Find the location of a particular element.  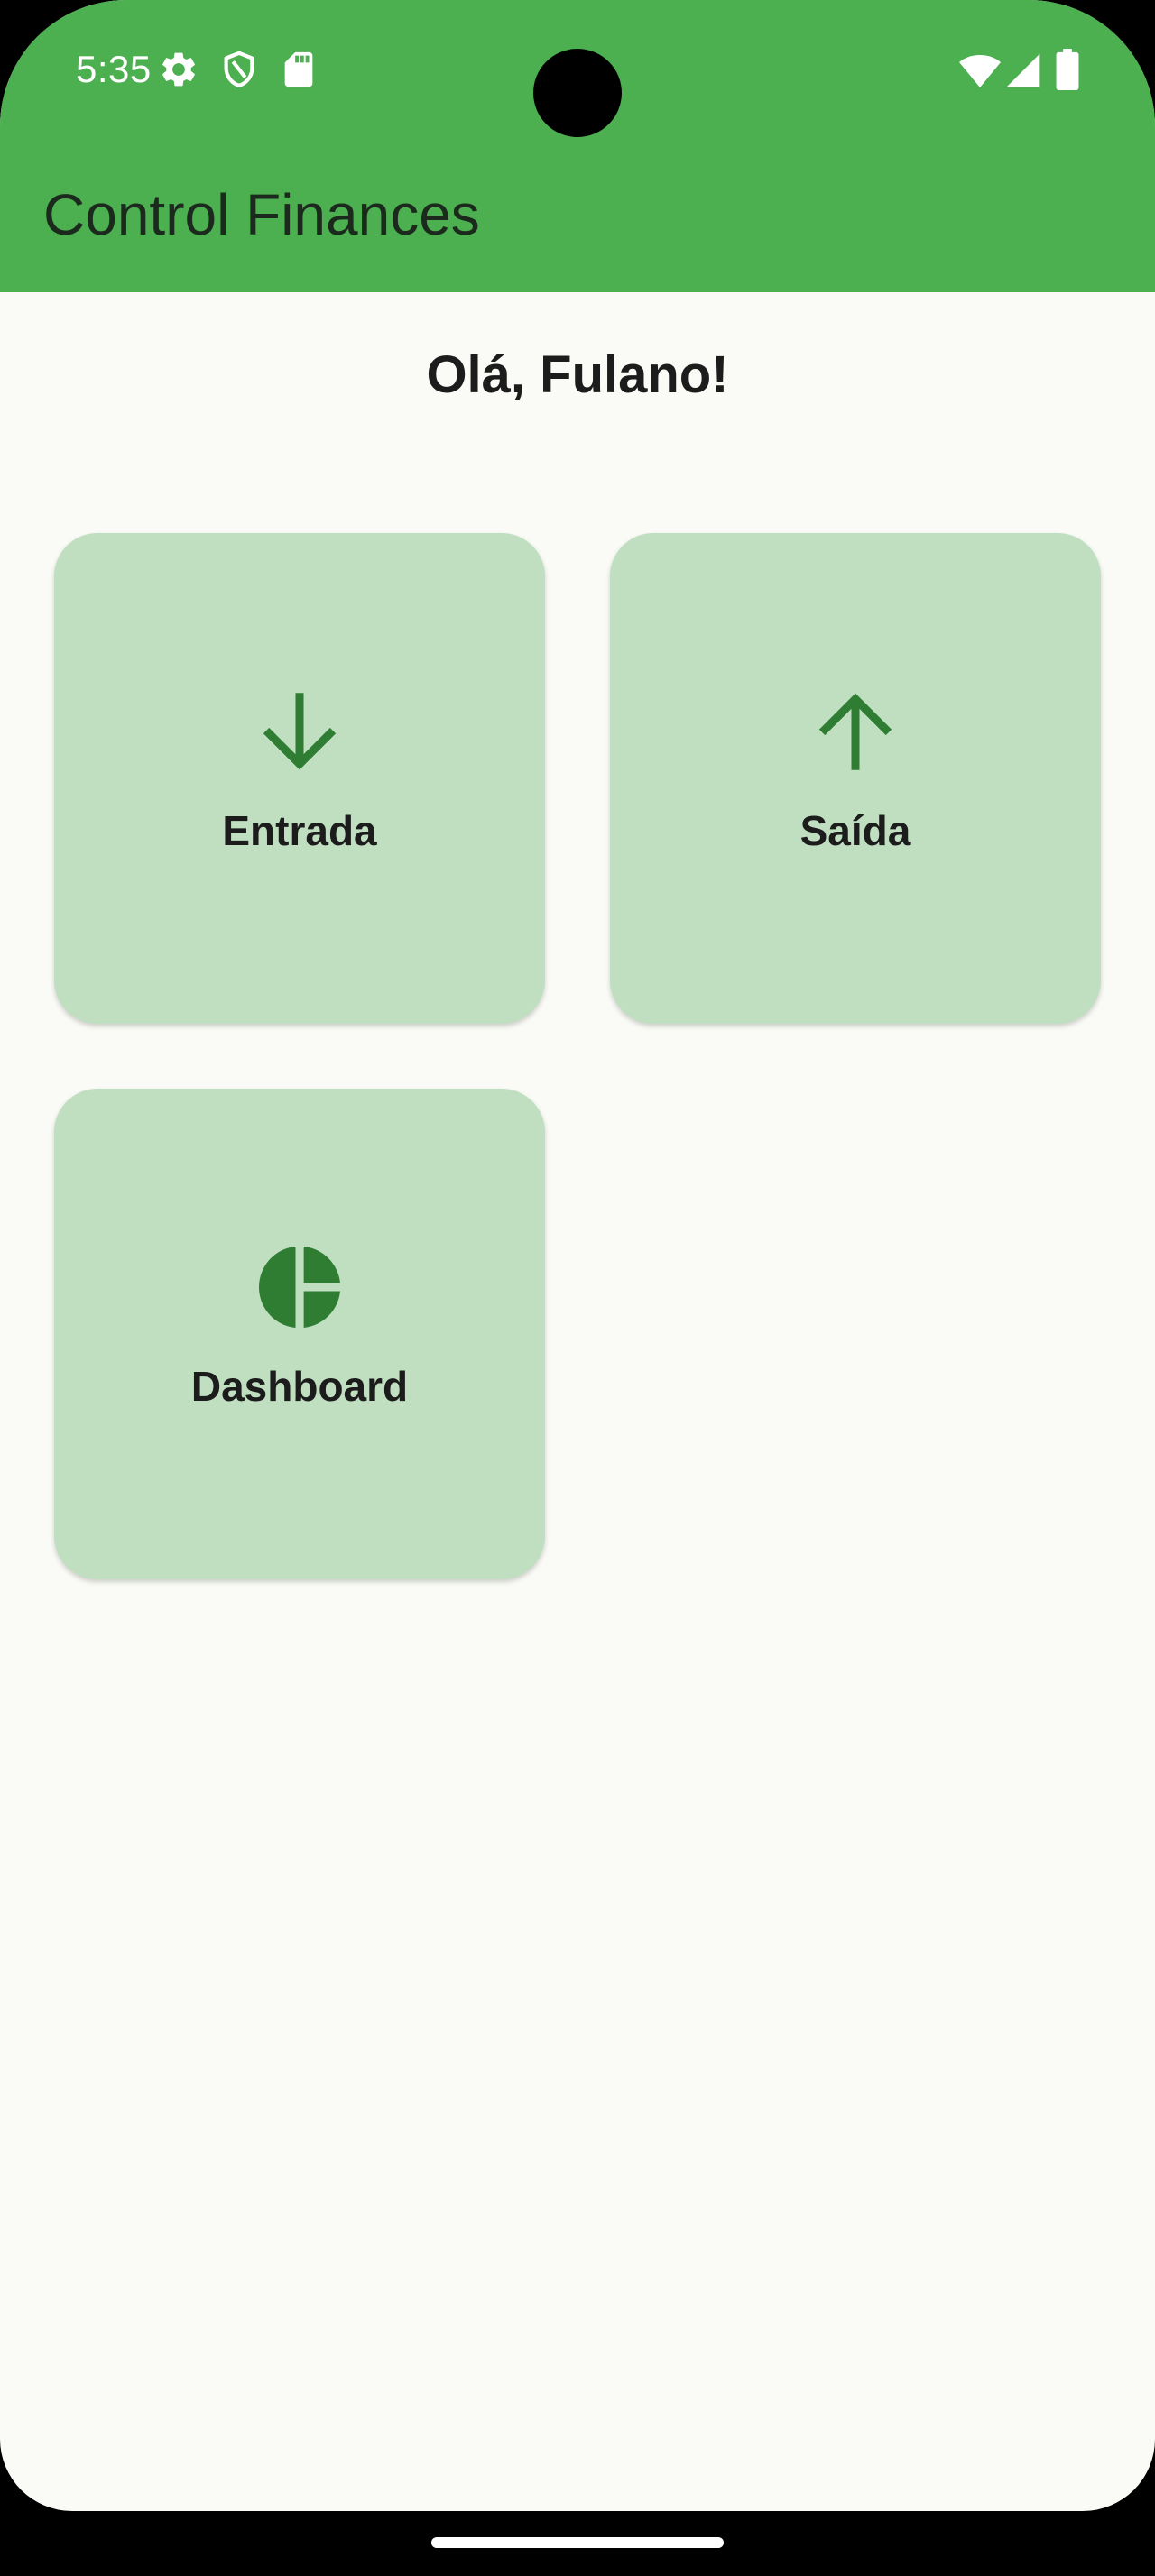

signal-icon is located at coordinates (1023, 70).